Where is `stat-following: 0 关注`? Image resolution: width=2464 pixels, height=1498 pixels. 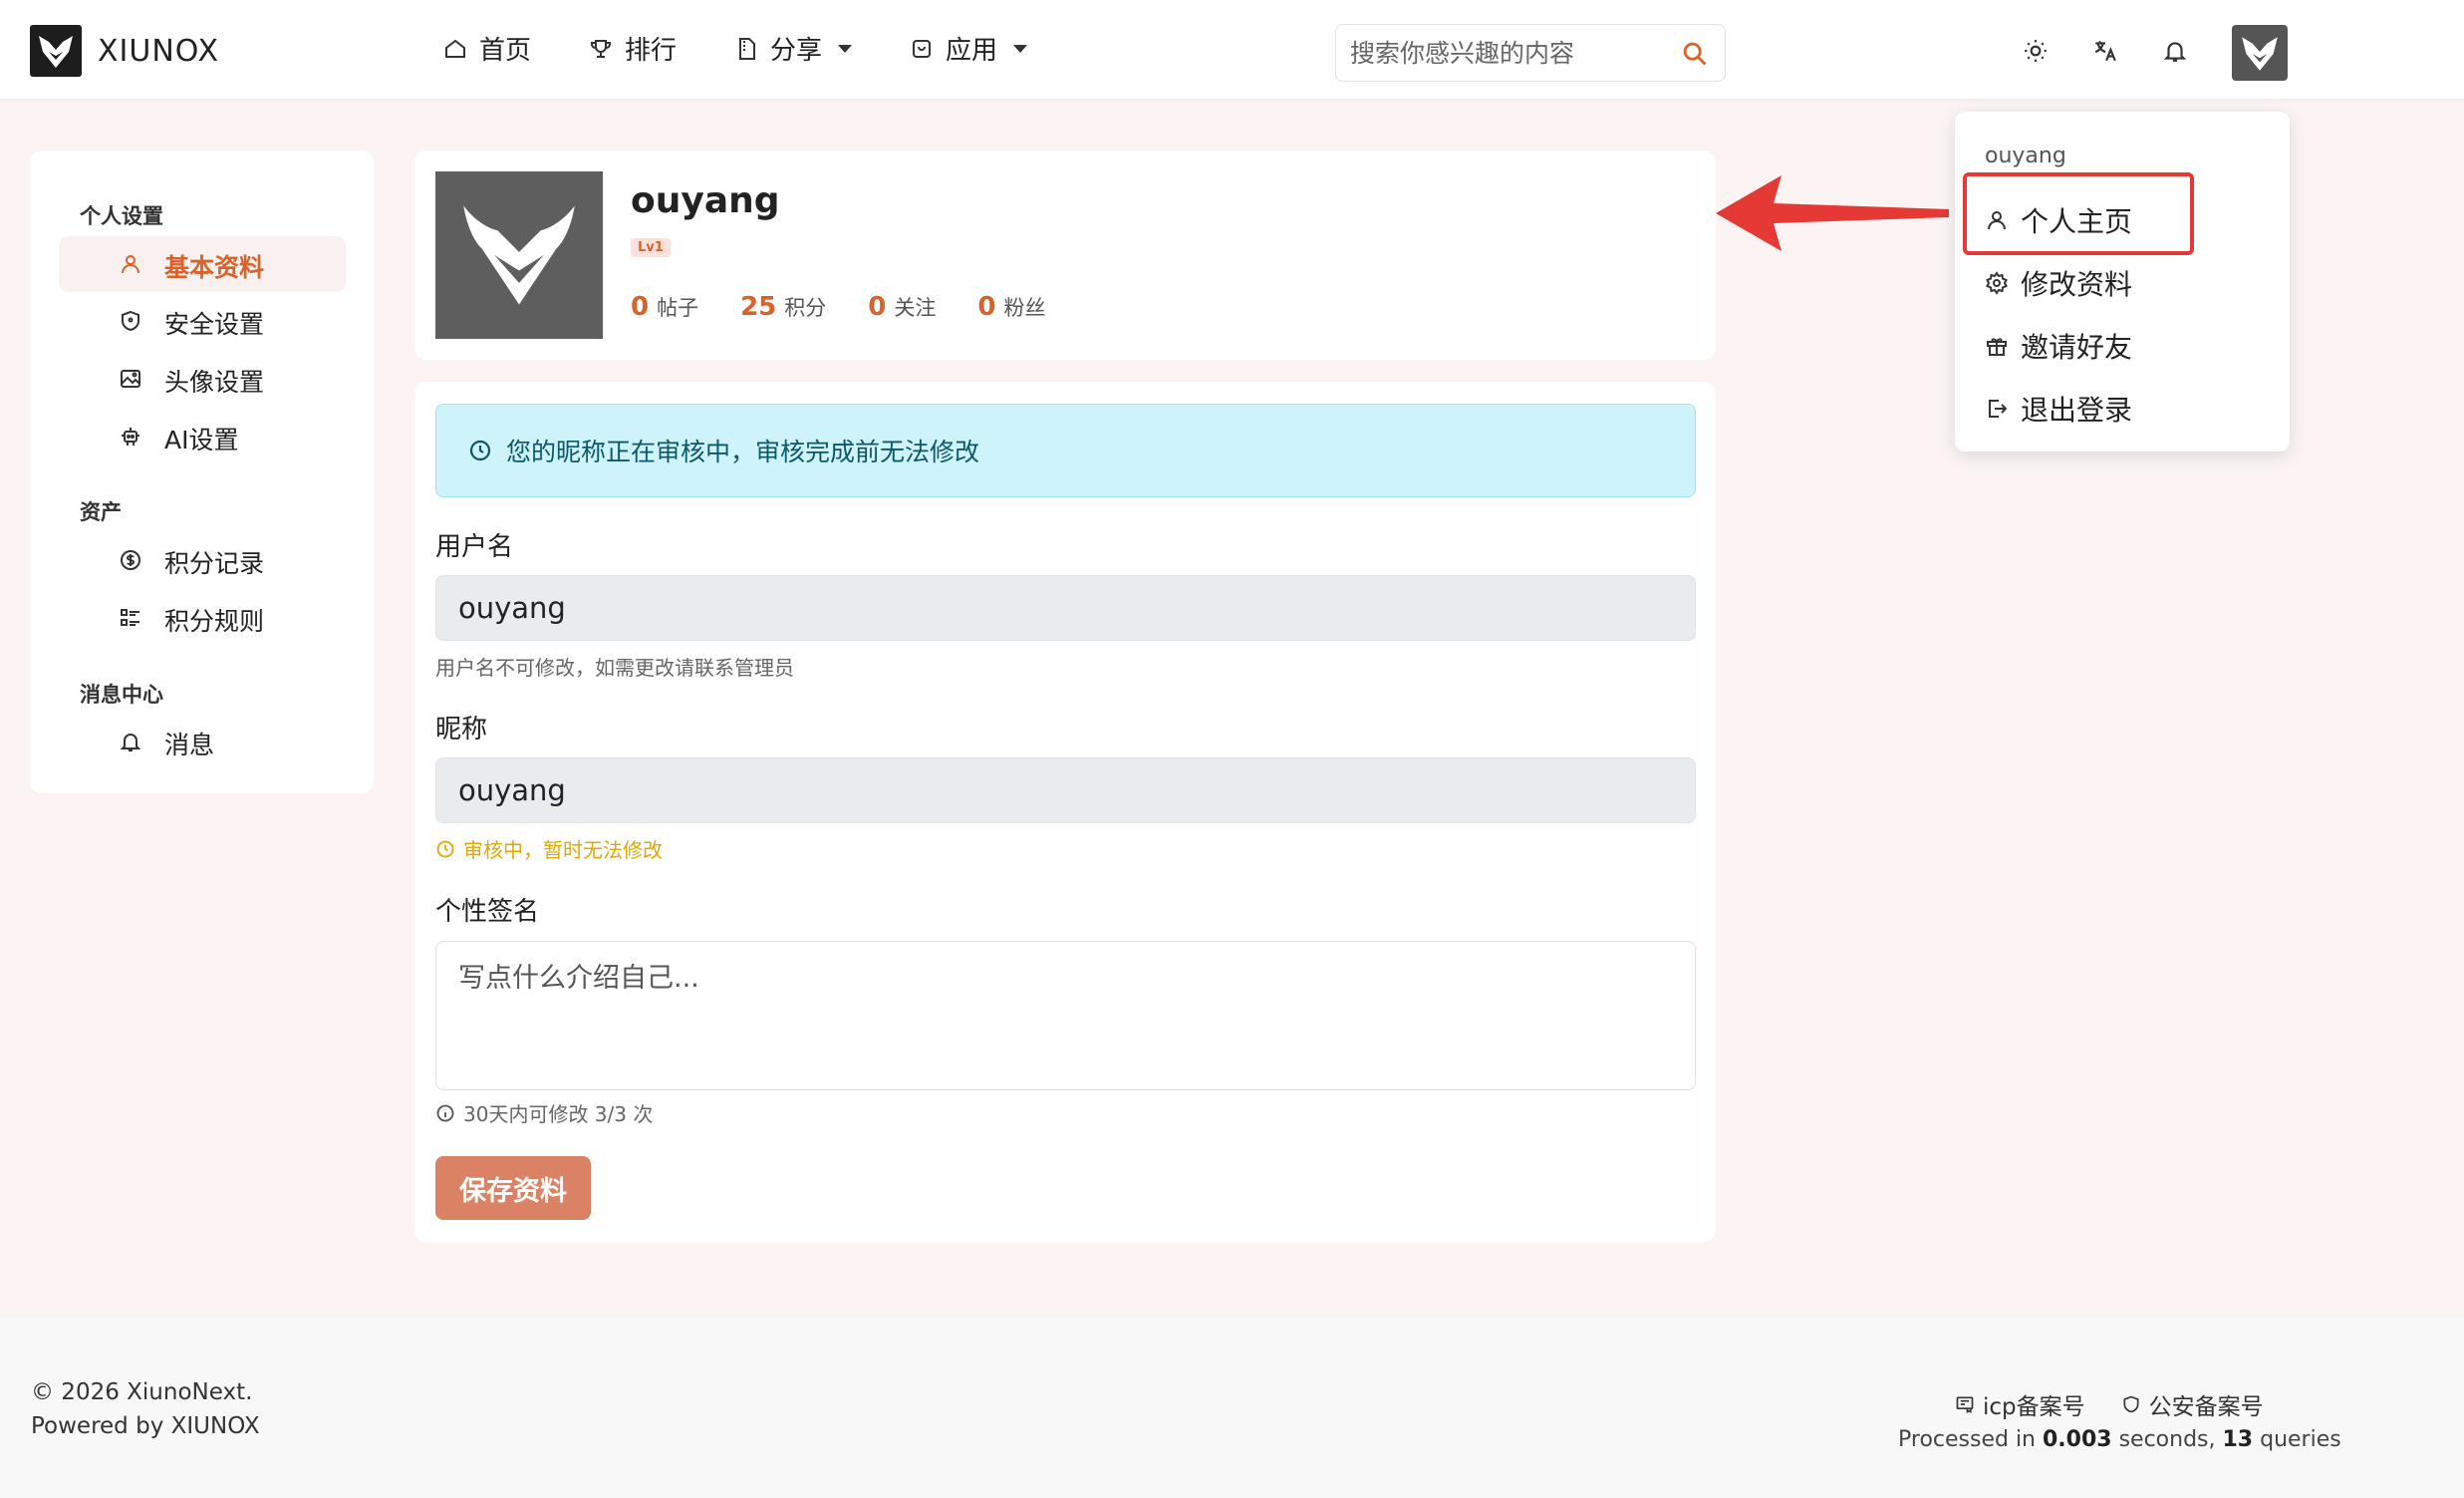
stat-following: 0 关注 is located at coordinates (902, 307).